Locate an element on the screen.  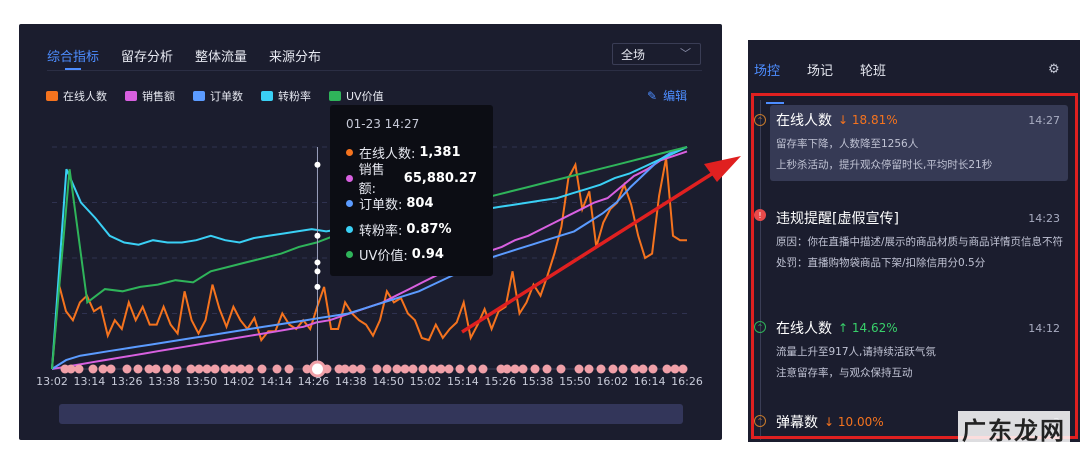
x-tick-label: 15:38 is located at coordinates (538, 381).